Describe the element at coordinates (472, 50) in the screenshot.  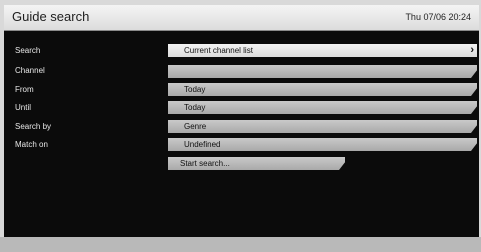
I see `chevron-right-icon: ›` at that location.